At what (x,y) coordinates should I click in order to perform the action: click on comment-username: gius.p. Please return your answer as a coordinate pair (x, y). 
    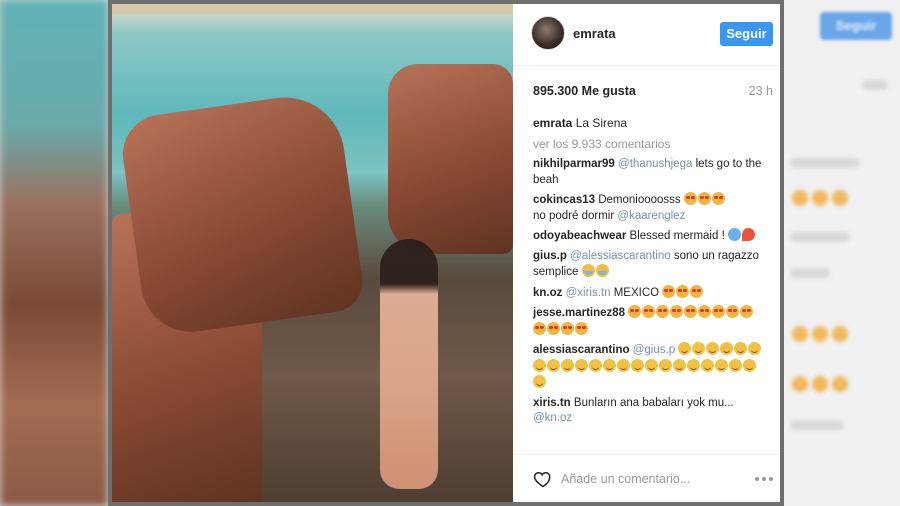
    Looking at the image, I should click on (550, 256).